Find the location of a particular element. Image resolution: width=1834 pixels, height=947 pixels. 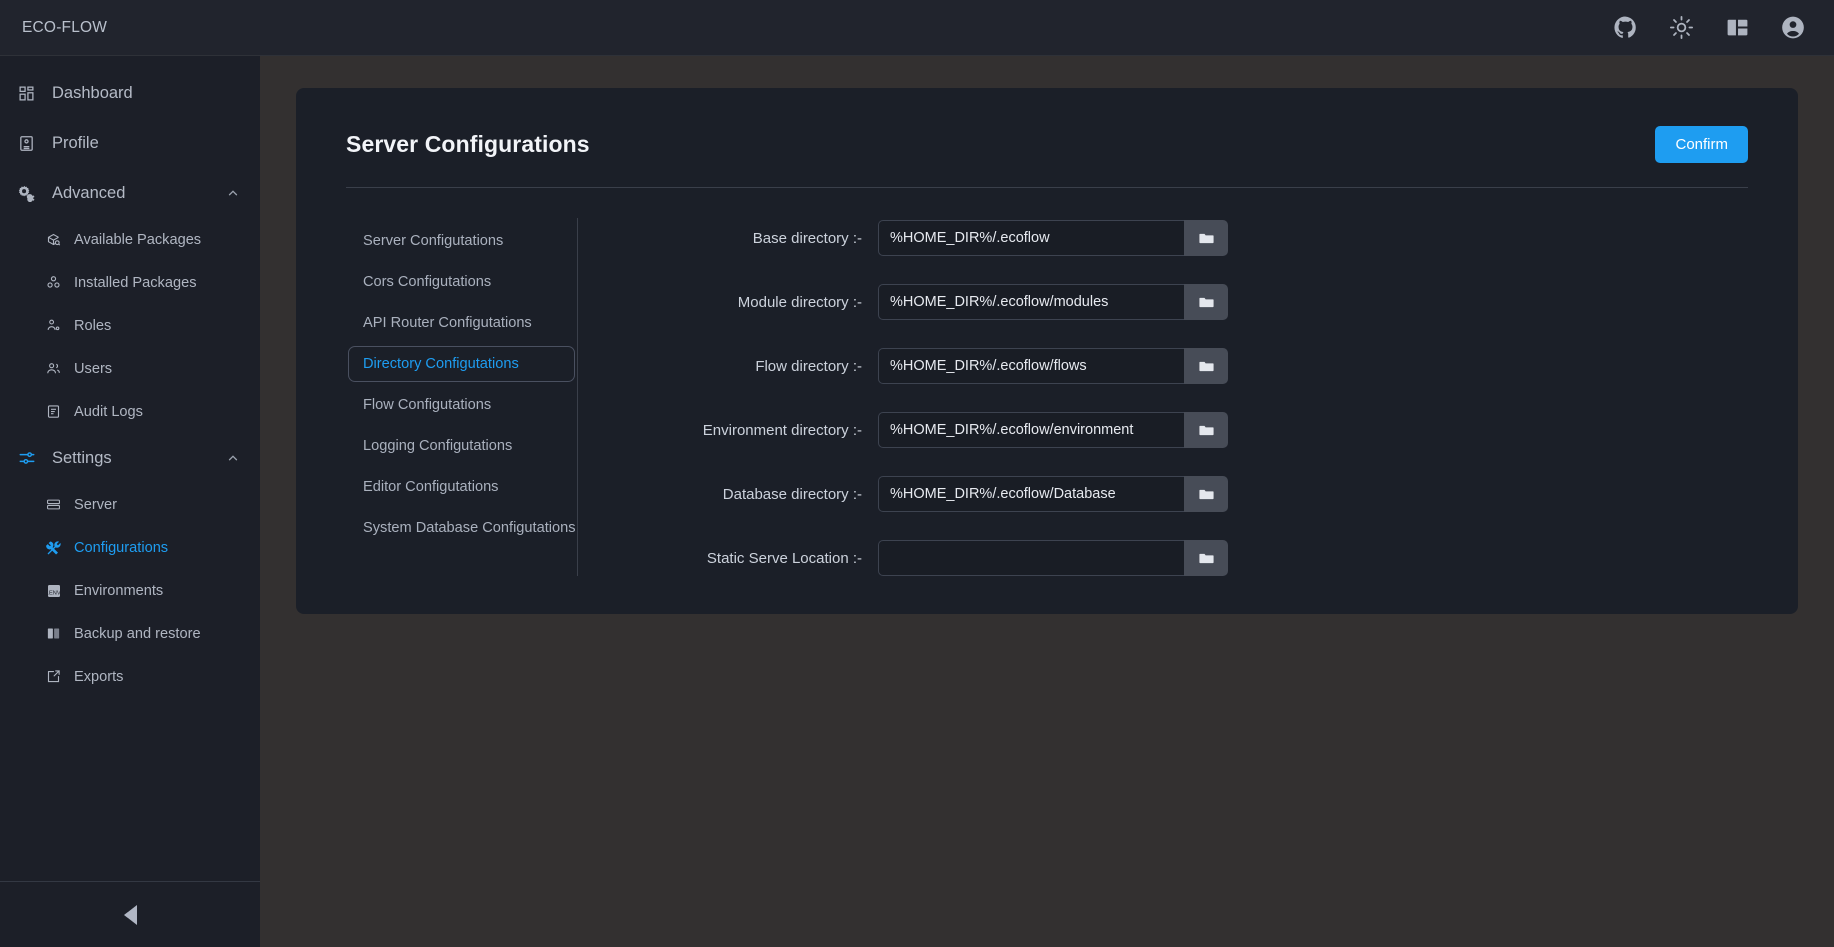

static-serve-location-input is located at coordinates (1031, 558).